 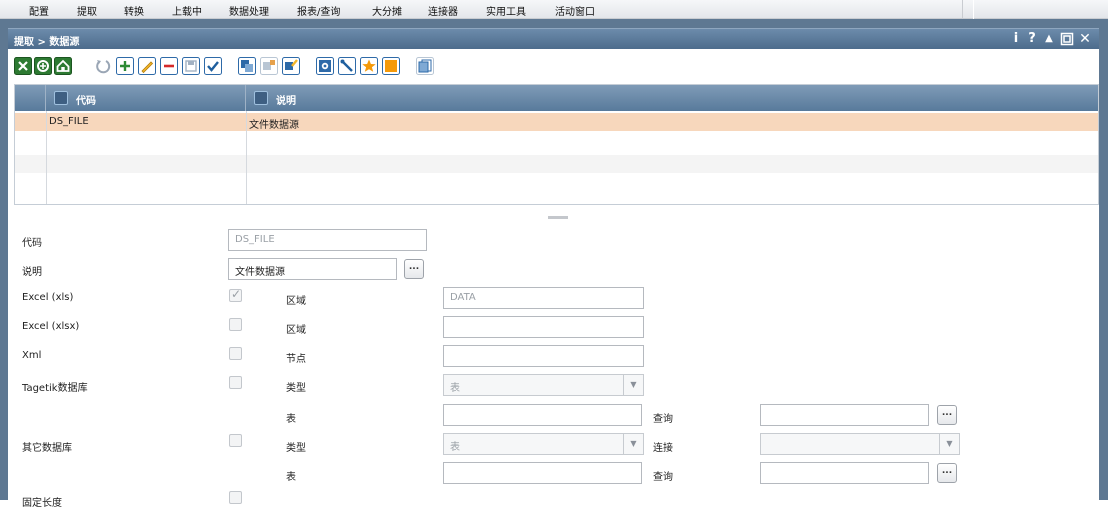 I want to click on copy-icon, so click(x=247, y=66).